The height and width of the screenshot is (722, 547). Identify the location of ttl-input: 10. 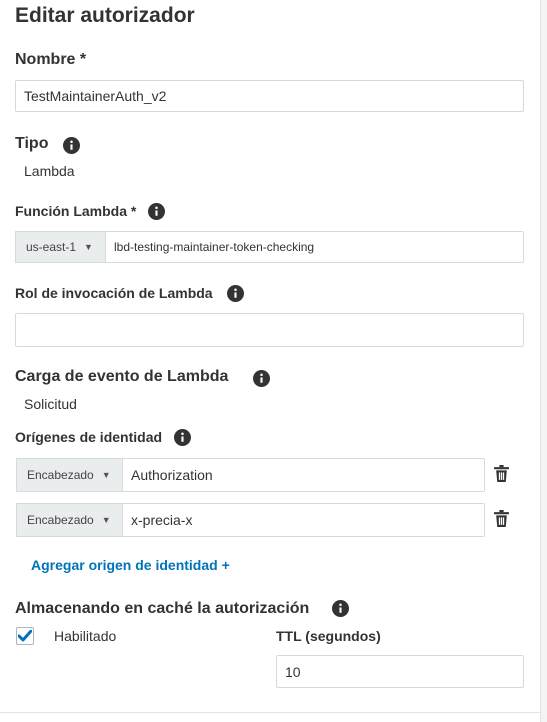
(400, 671).